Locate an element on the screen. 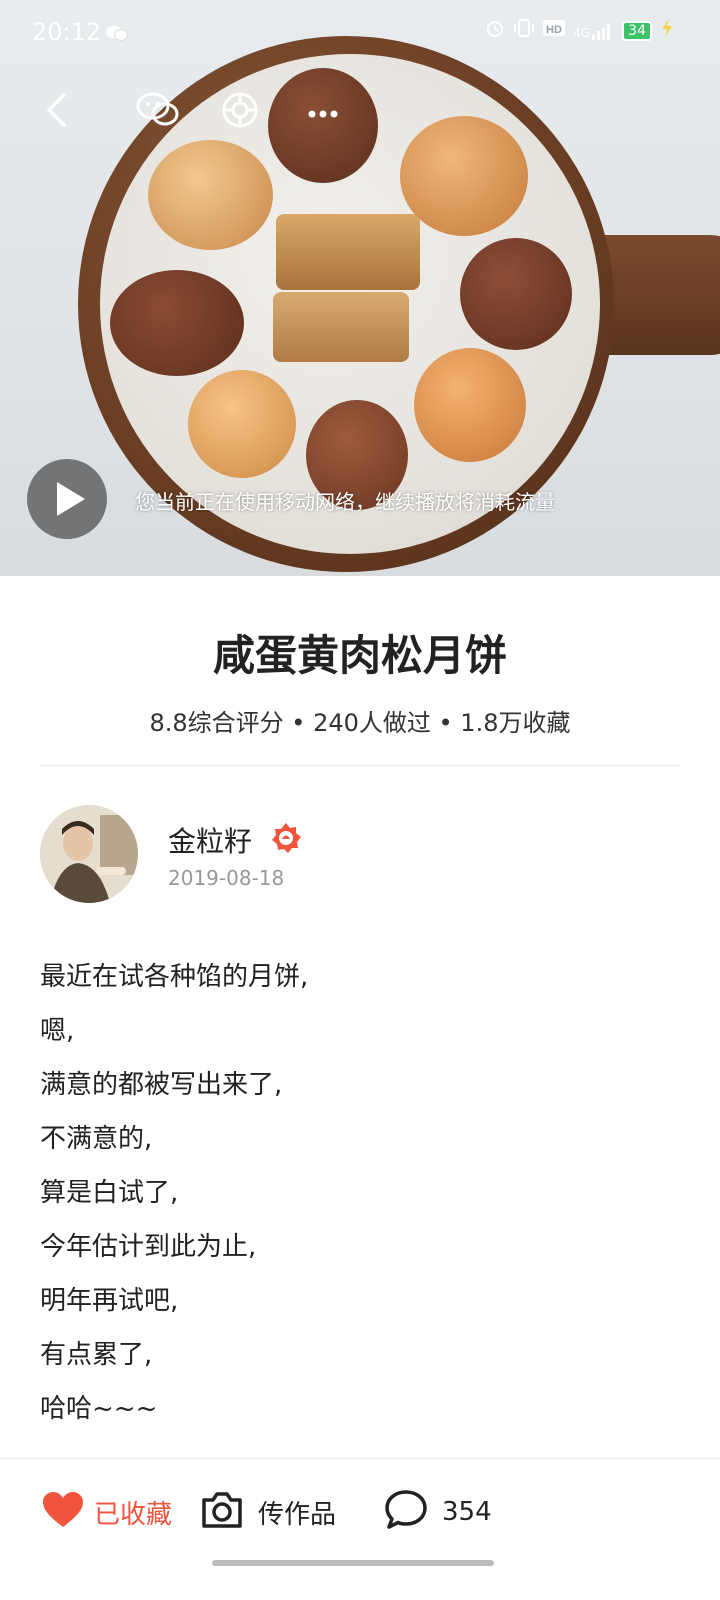  upload-work-label: 传作品 is located at coordinates (297, 1514).